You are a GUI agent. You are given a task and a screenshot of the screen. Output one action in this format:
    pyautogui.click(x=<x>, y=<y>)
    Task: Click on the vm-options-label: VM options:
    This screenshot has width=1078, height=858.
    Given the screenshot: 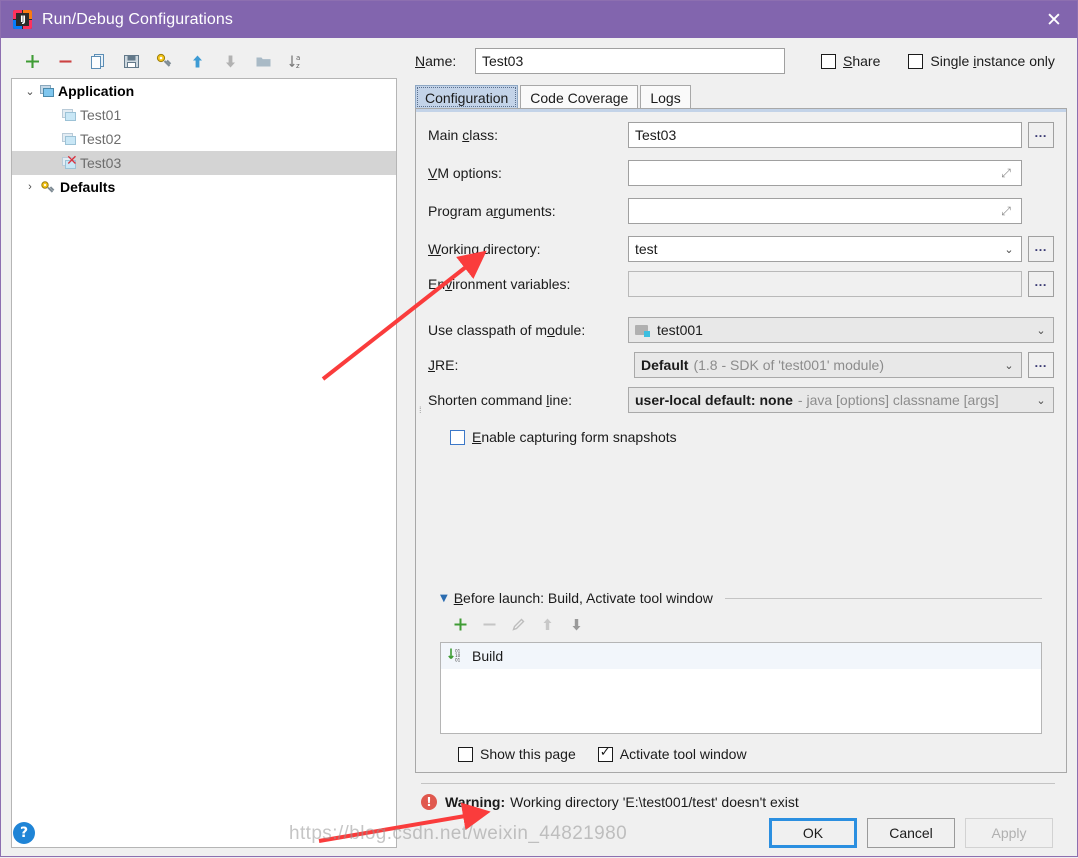 What is the action you would take?
    pyautogui.click(x=465, y=173)
    